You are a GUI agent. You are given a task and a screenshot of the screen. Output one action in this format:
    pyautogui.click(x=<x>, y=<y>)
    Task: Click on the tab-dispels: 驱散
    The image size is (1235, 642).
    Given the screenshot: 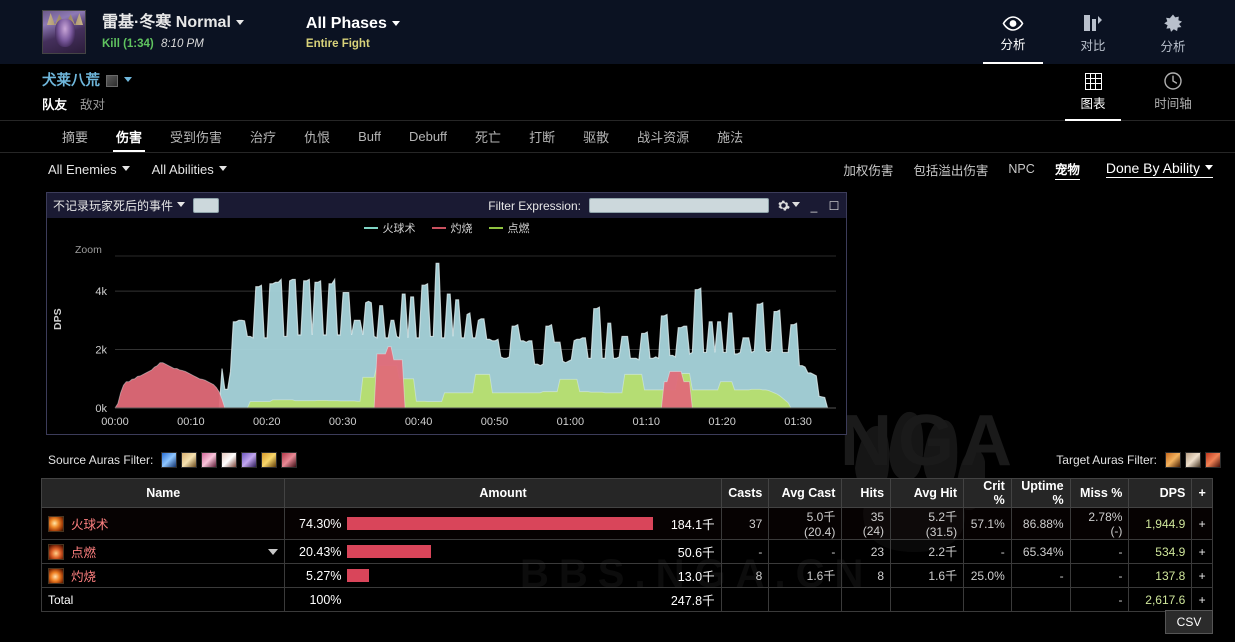 What is the action you would take?
    pyautogui.click(x=596, y=136)
    